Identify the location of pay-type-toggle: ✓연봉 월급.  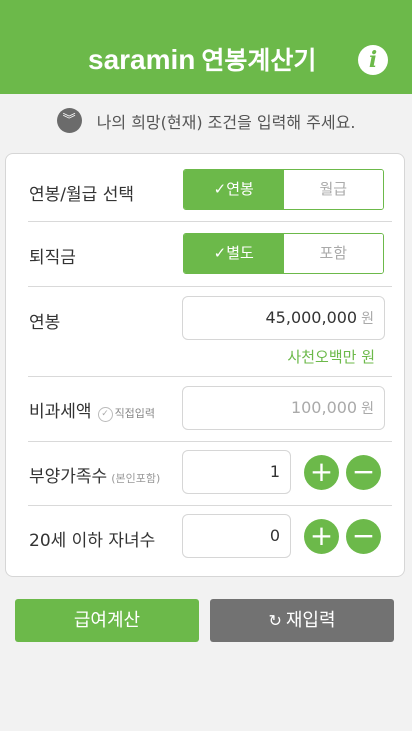
(283, 189).